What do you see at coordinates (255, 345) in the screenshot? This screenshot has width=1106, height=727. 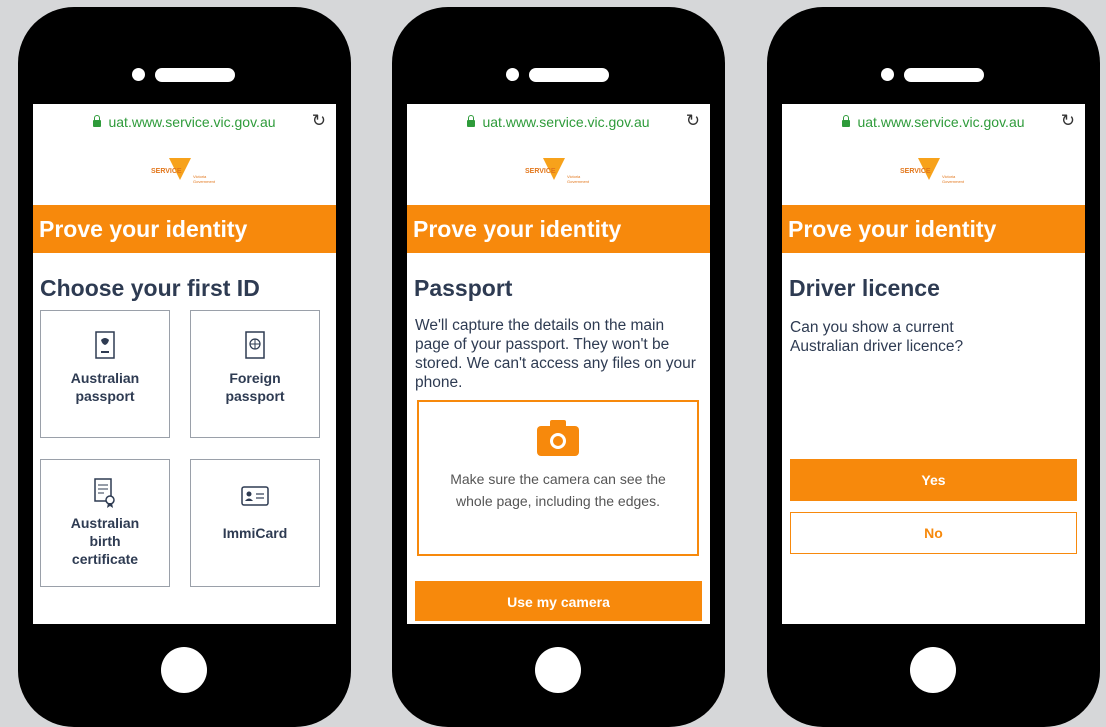 I see `globe-passport-icon` at bounding box center [255, 345].